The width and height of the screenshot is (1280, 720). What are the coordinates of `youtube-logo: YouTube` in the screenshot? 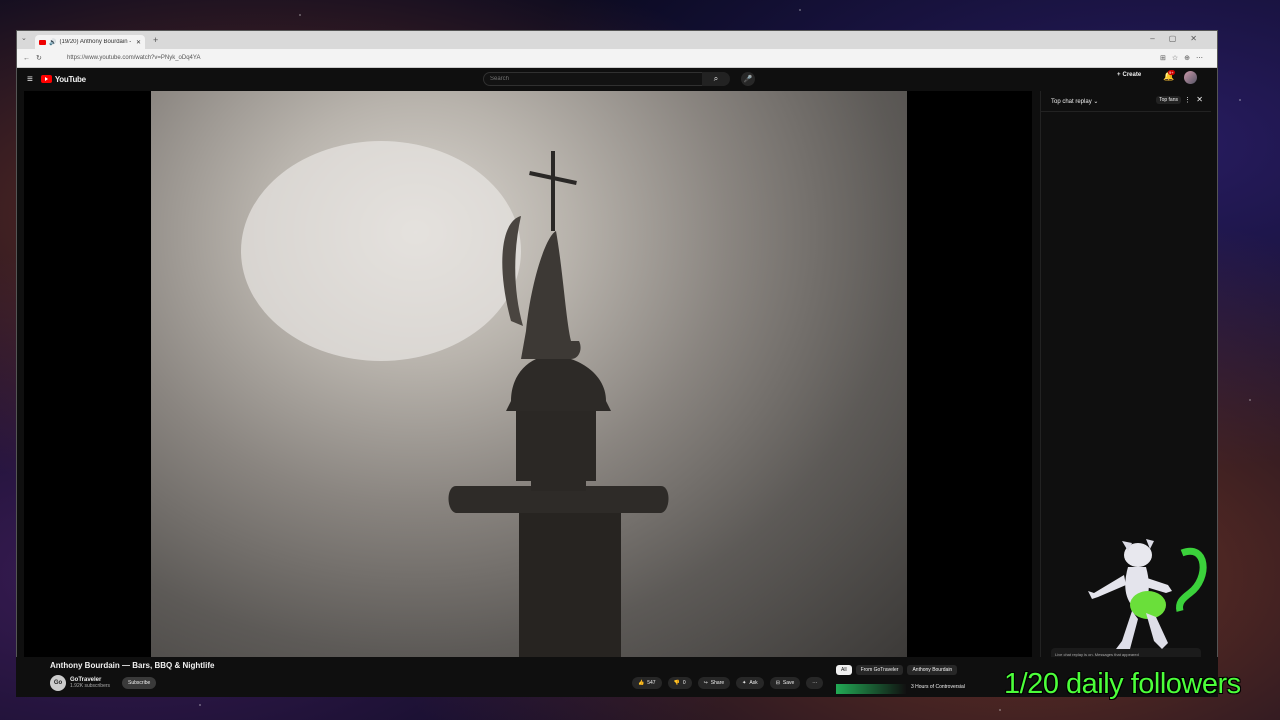 It's located at (63, 79).